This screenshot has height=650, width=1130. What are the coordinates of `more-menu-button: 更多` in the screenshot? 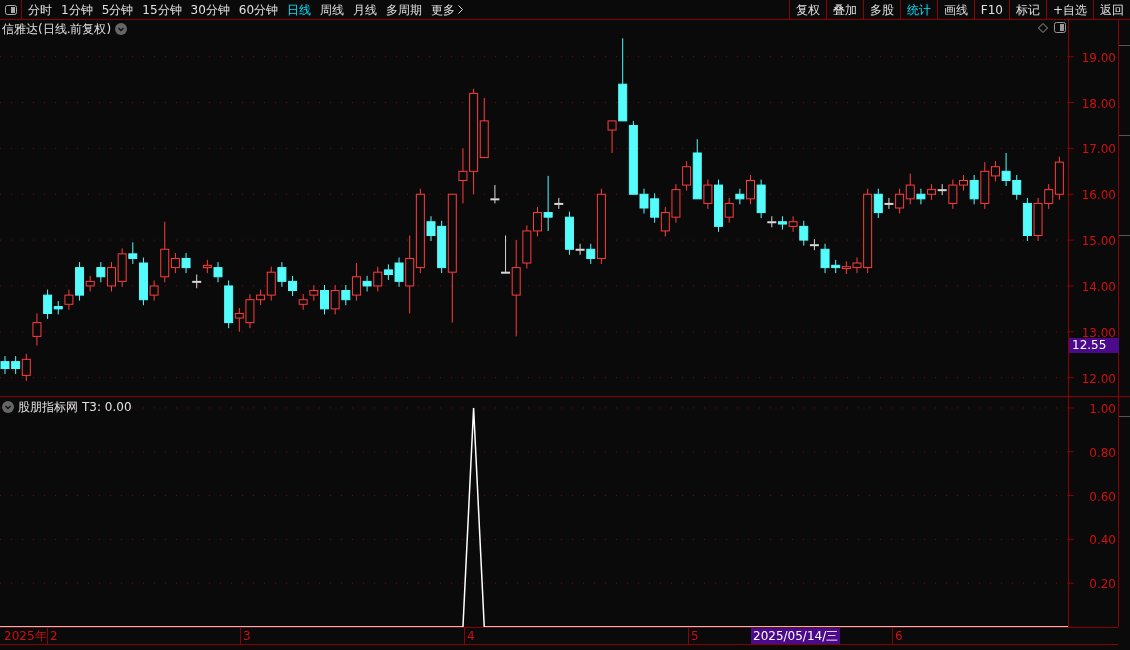 It's located at (447, 9).